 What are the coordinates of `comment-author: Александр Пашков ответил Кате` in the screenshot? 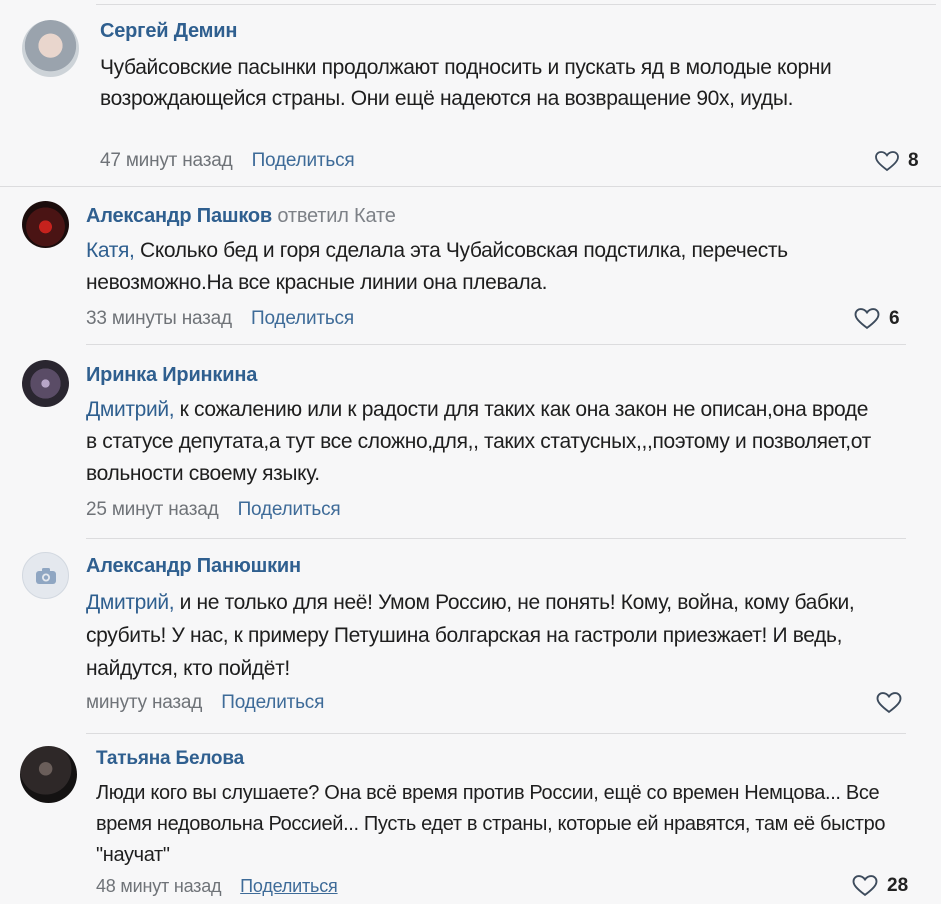 It's located at (241, 216).